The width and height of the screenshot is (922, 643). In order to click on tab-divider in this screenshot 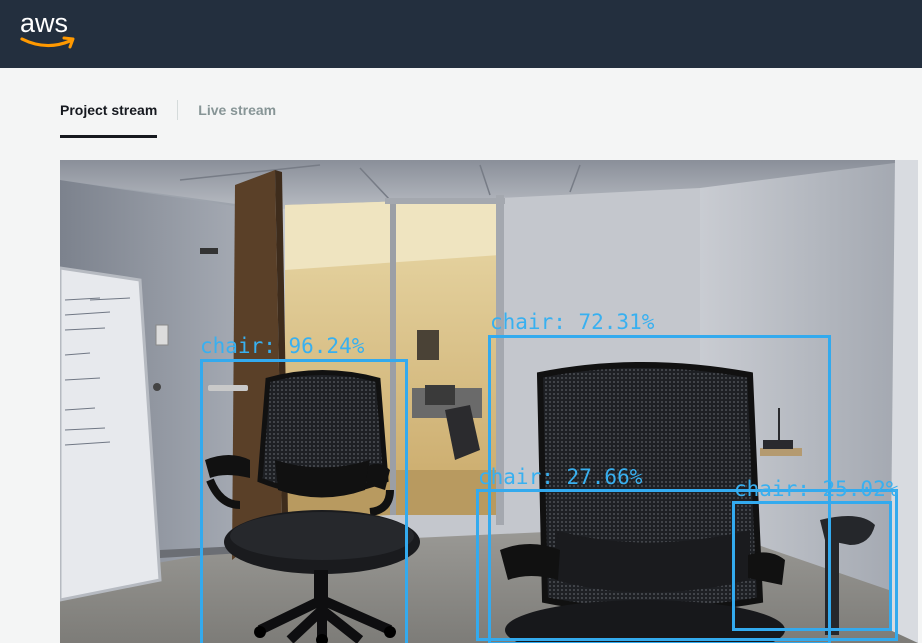, I will do `click(178, 110)`.